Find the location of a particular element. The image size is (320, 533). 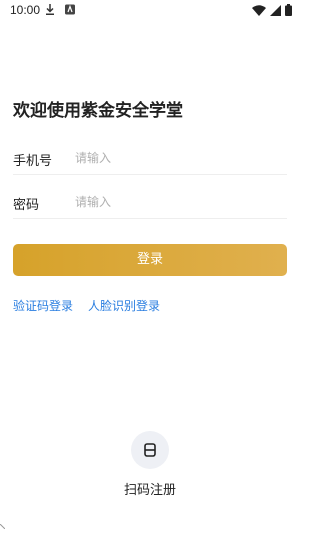

sms-login-link: 验证码登录 is located at coordinates (43, 305).